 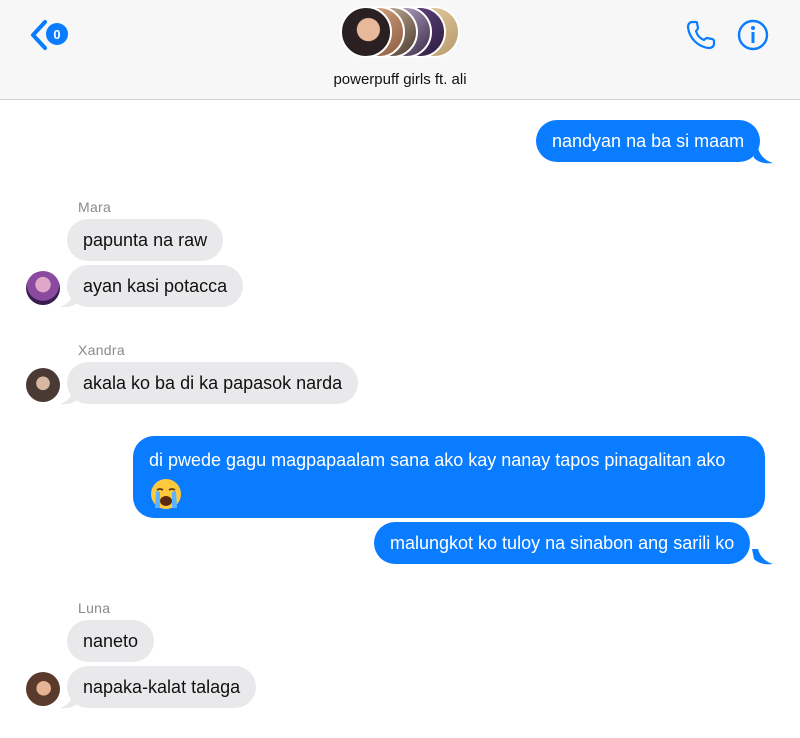 I want to click on outgoing-message: nandyan na ba si maam, so click(x=648, y=141).